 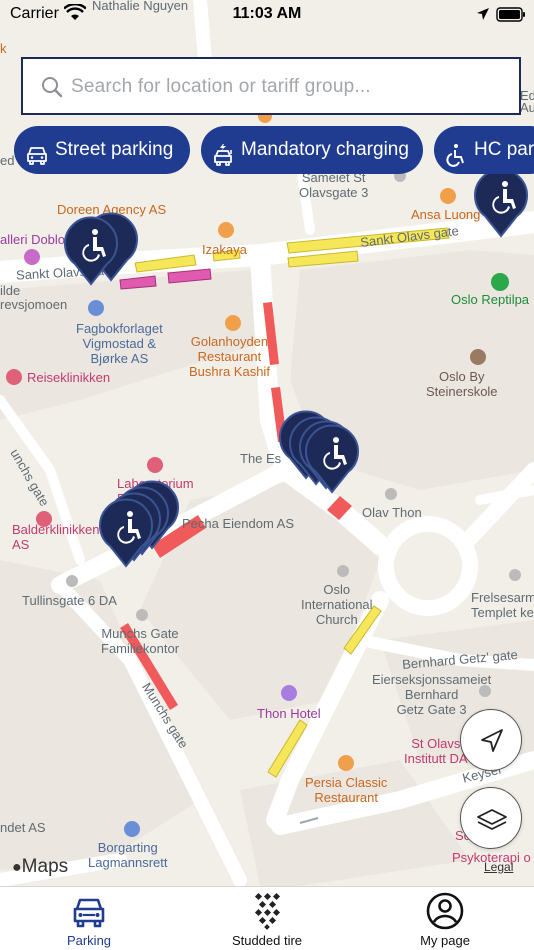 I want to click on filter-label: Mandatory charging, so click(x=325, y=149).